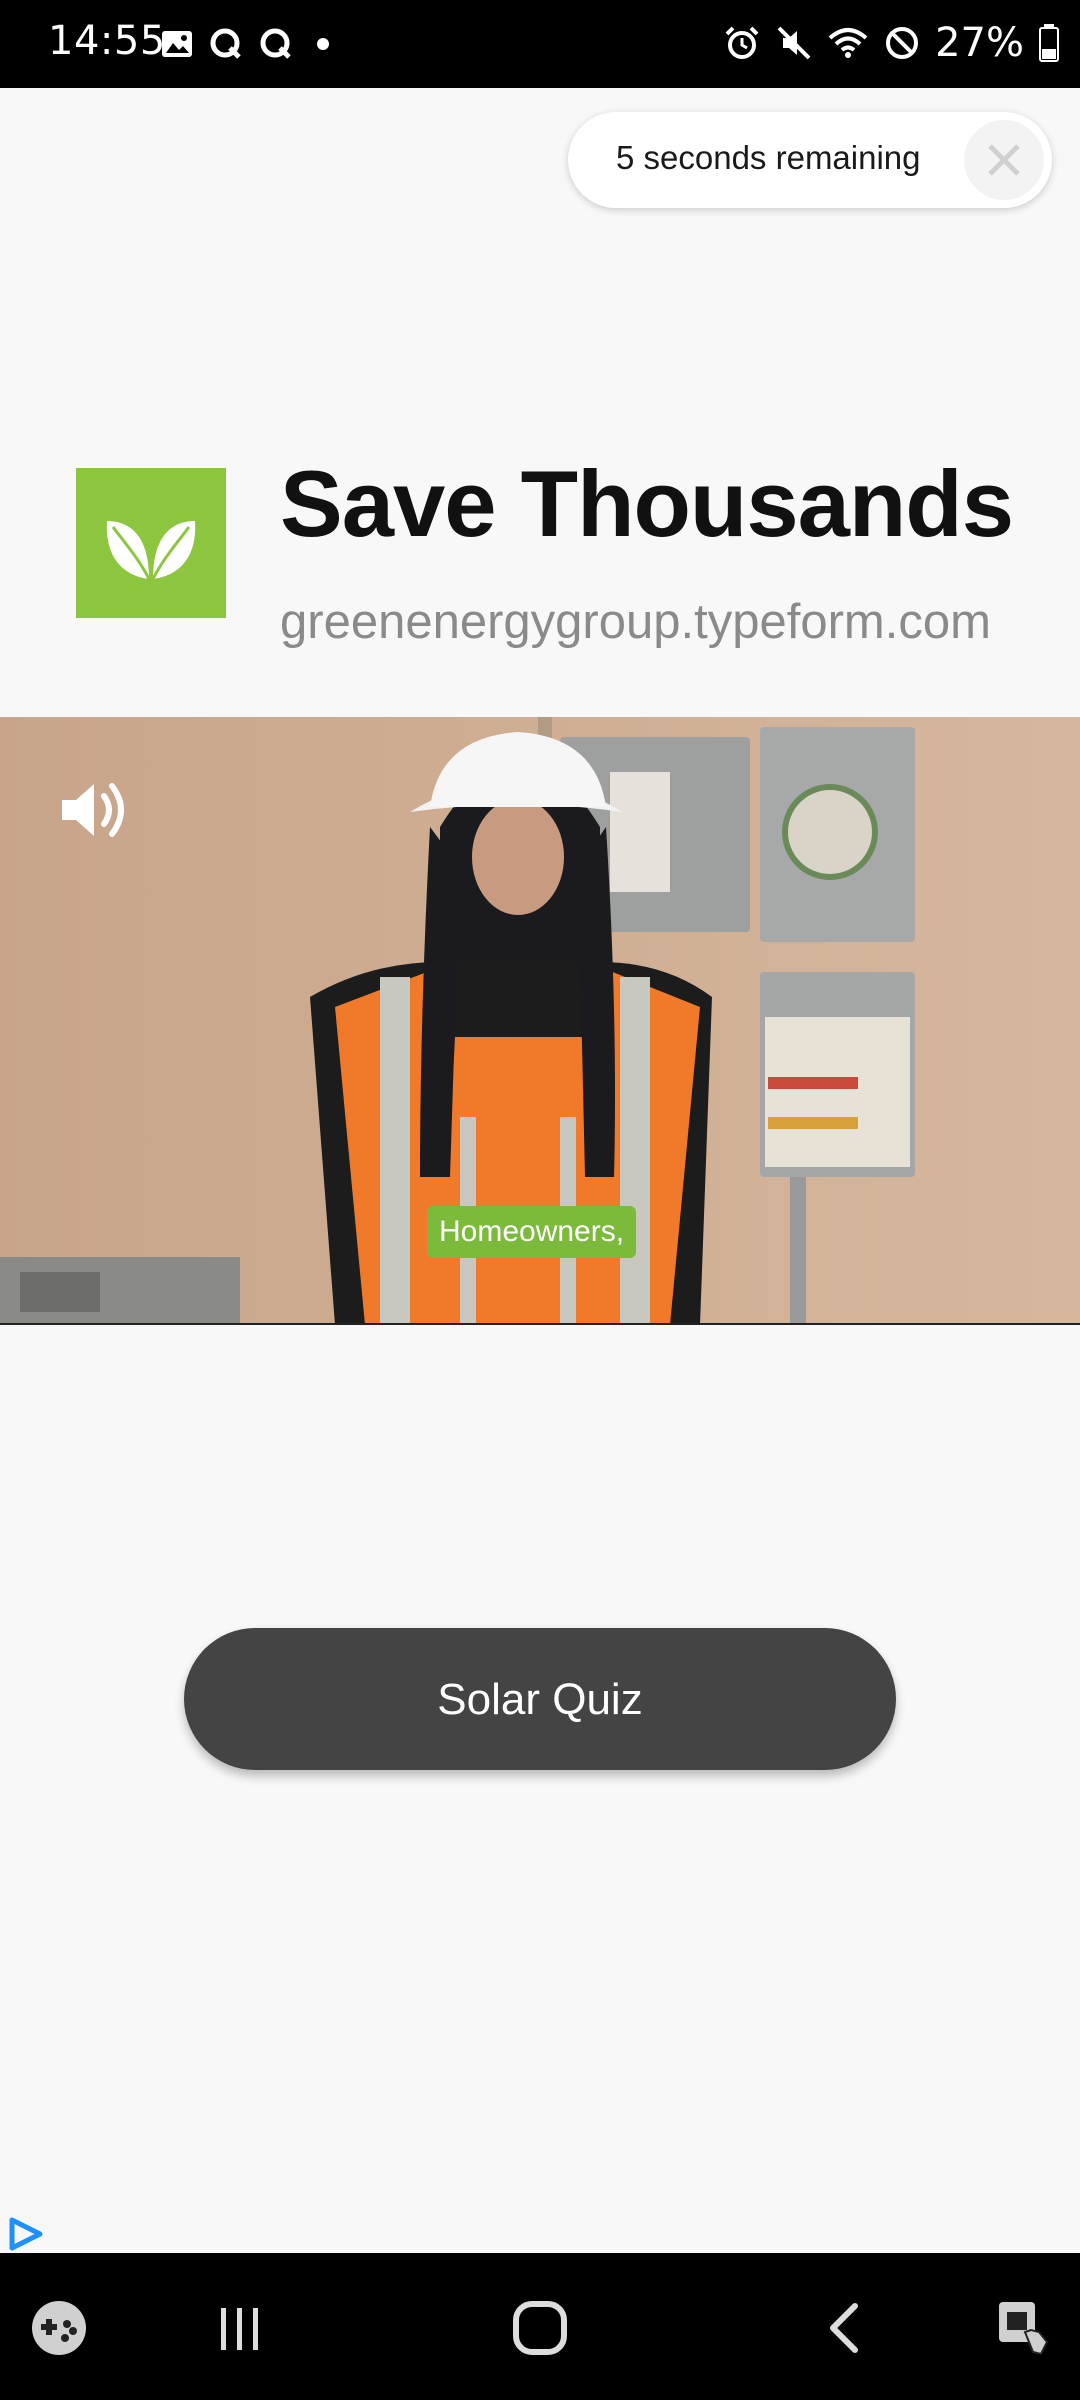 The image size is (1080, 2400). I want to click on countdown-pill: 5 seconds remaining, so click(810, 160).